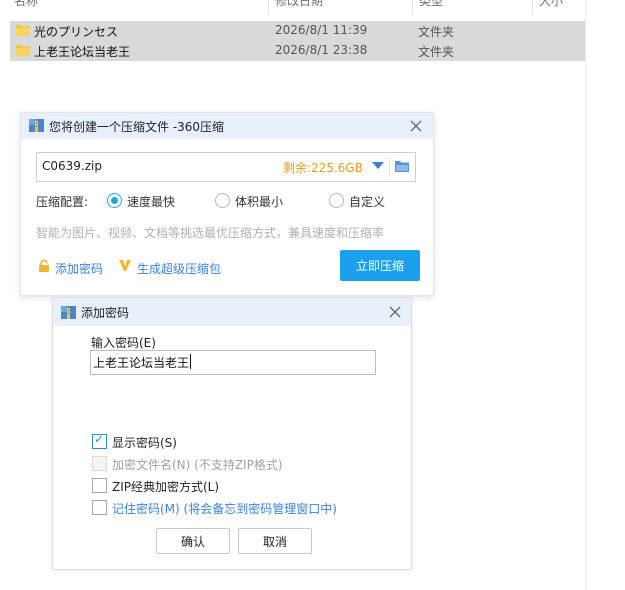 The width and height of the screenshot is (625, 590). What do you see at coordinates (44, 266) in the screenshot?
I see `lock-icon` at bounding box center [44, 266].